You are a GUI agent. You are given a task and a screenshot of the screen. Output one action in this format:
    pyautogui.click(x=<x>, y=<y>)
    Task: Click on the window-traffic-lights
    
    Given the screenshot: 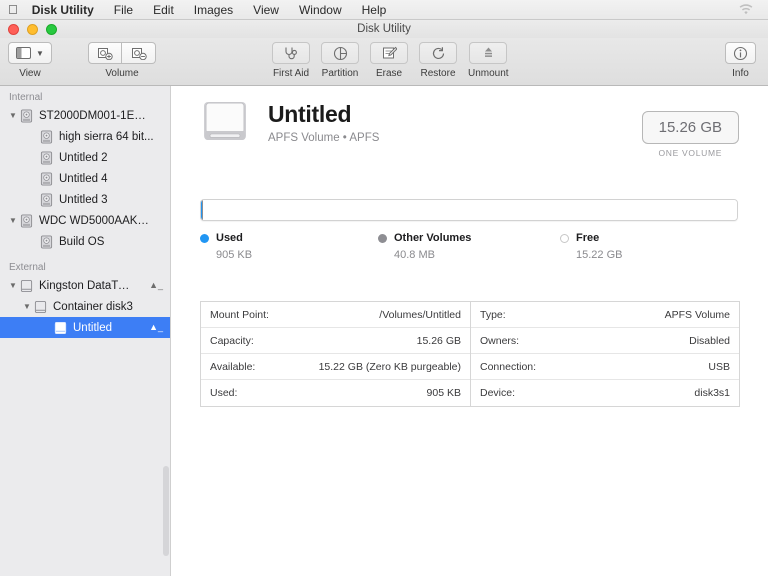 What is the action you would take?
    pyautogui.click(x=32, y=29)
    